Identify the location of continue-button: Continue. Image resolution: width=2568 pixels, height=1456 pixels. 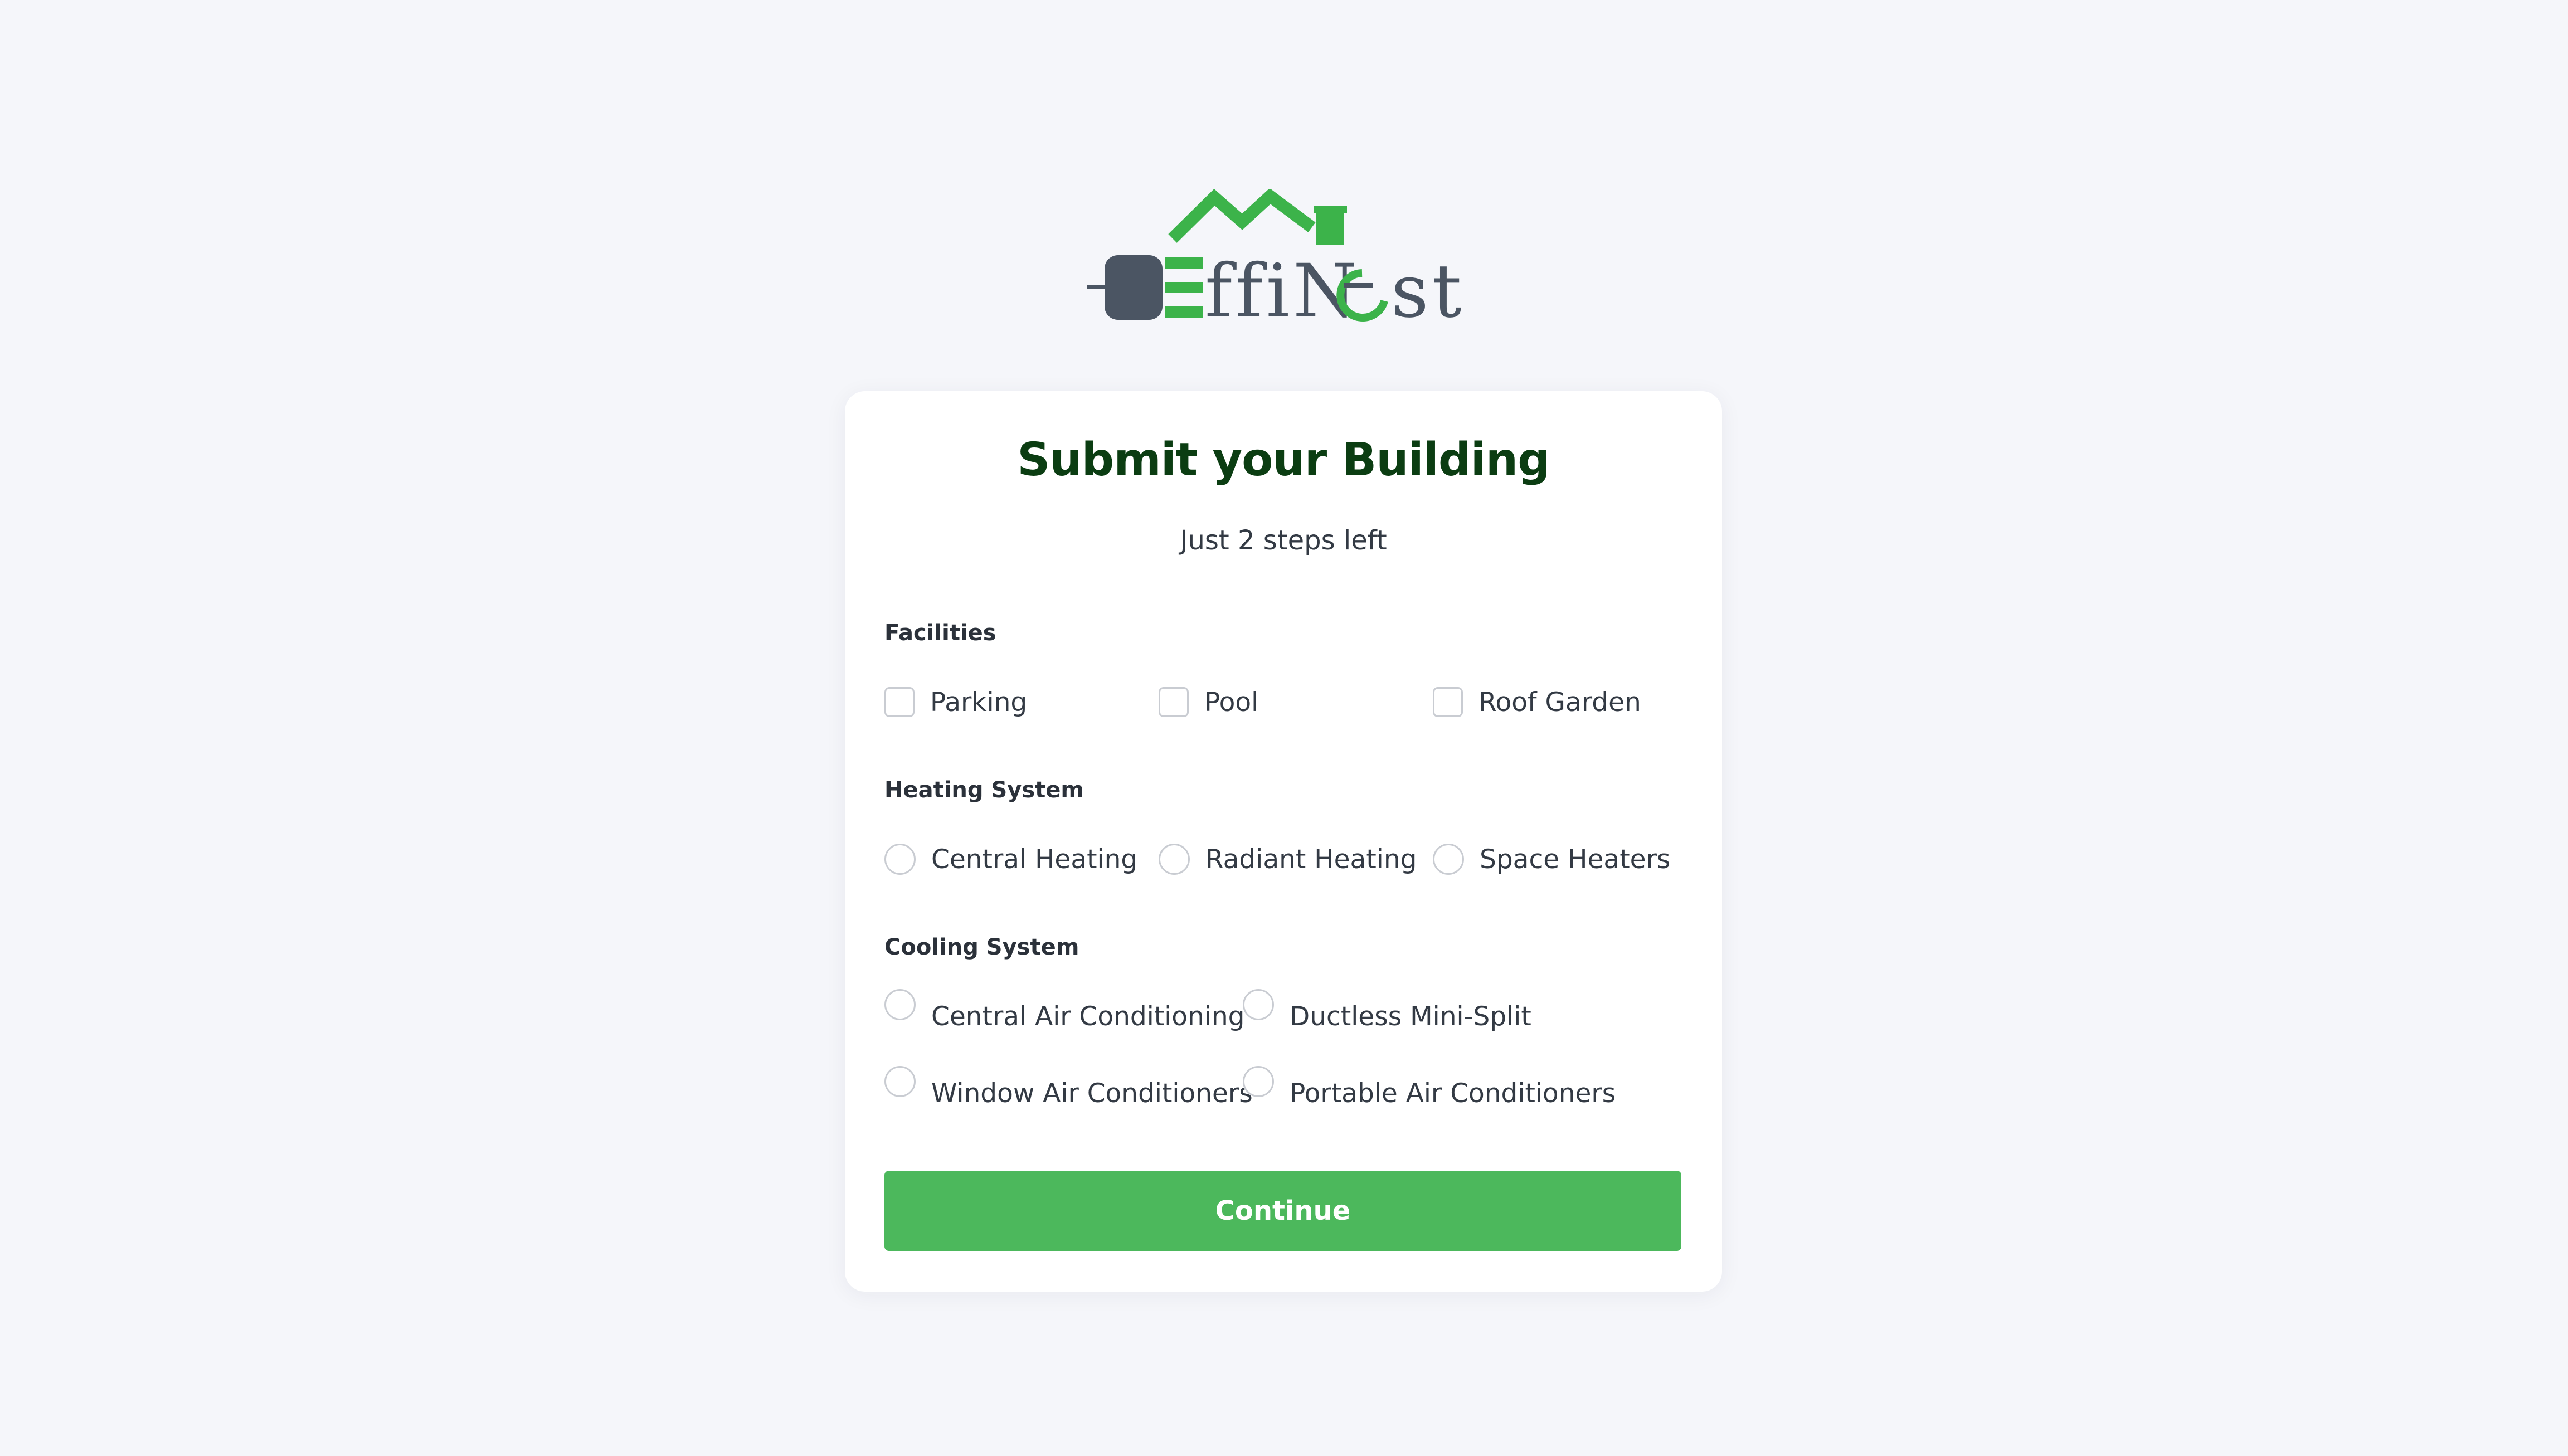
(1282, 1211).